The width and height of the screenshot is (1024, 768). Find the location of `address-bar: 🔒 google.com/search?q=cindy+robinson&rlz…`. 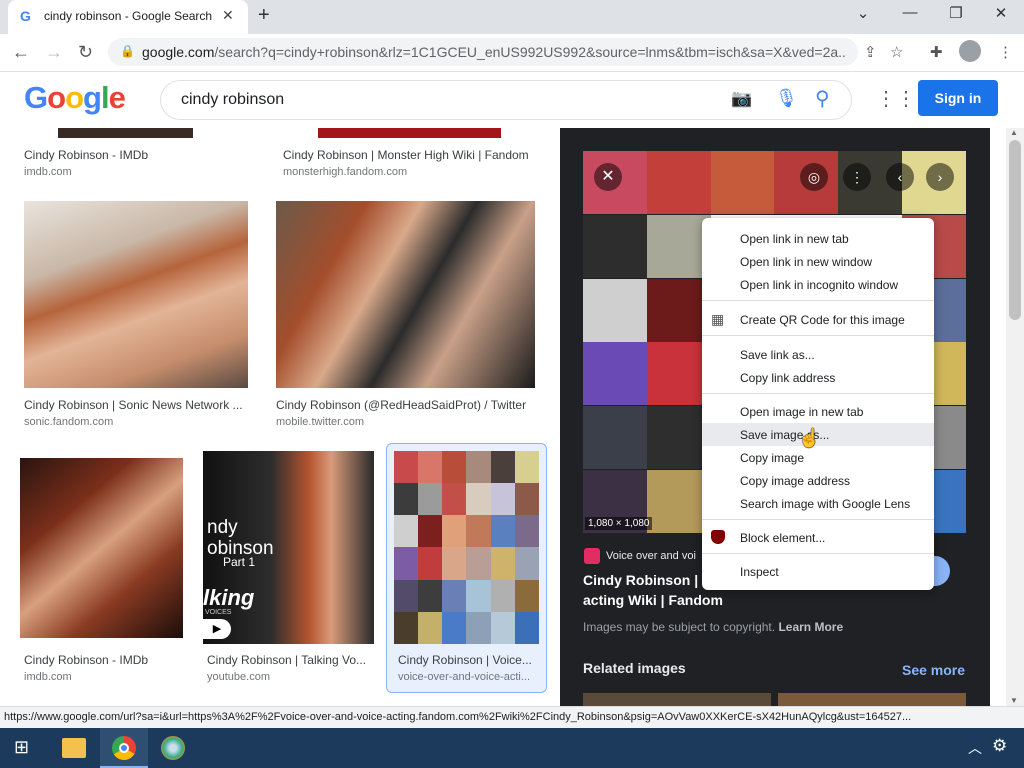

address-bar: 🔒 google.com/search?q=cindy+robinson&rlz… is located at coordinates (483, 52).